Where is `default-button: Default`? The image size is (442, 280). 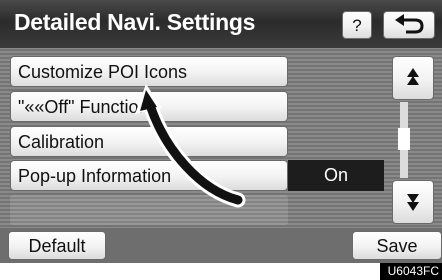 default-button: Default is located at coordinates (57, 245).